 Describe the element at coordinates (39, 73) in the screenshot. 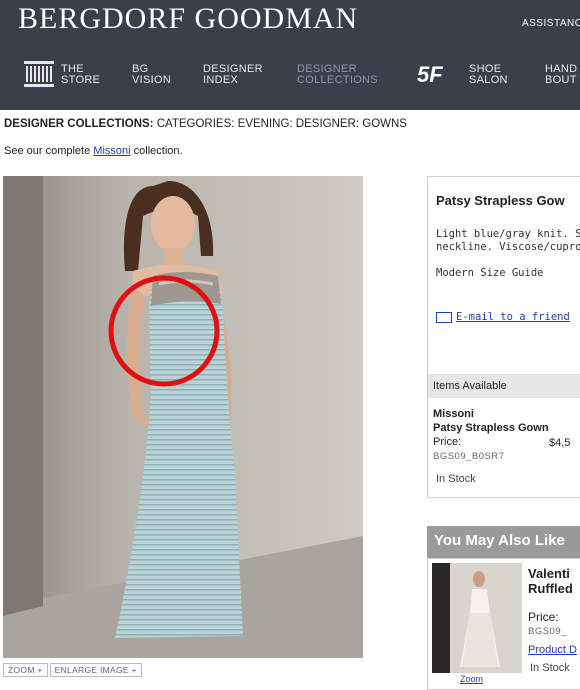

I see `store-building-icon` at that location.